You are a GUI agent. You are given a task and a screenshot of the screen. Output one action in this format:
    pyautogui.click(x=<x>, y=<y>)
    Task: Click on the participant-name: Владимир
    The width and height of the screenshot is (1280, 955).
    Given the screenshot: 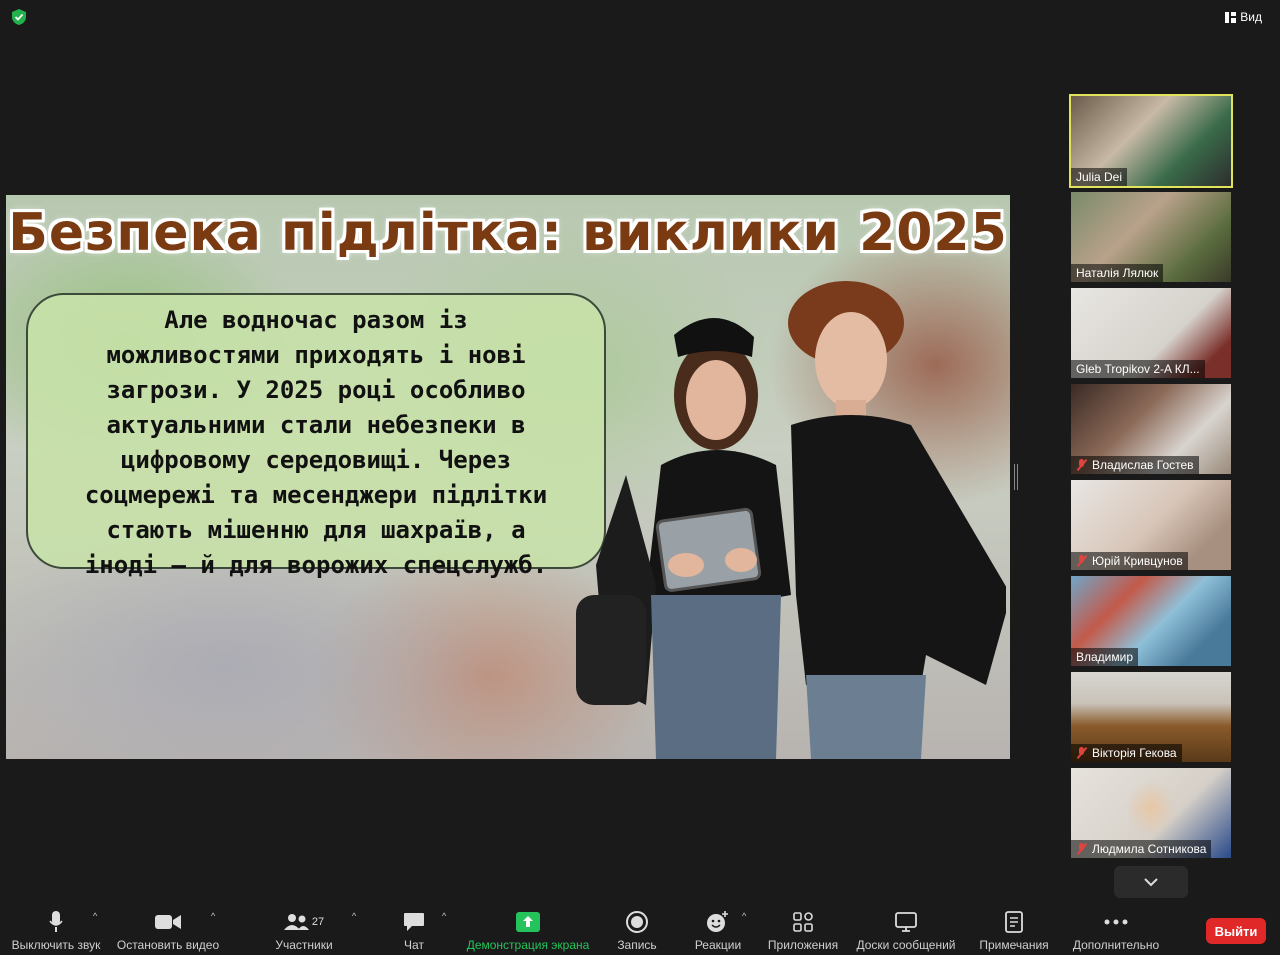 What is the action you would take?
    pyautogui.click(x=1105, y=657)
    